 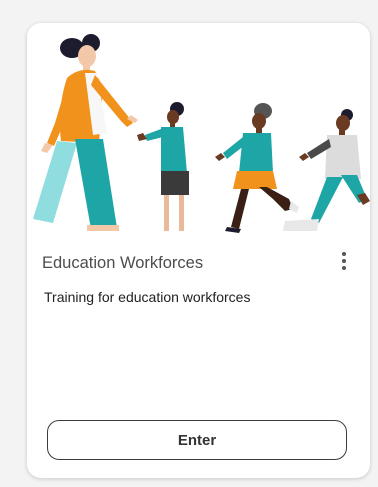 I want to click on card-description: Training for education workforces, so click(x=147, y=297).